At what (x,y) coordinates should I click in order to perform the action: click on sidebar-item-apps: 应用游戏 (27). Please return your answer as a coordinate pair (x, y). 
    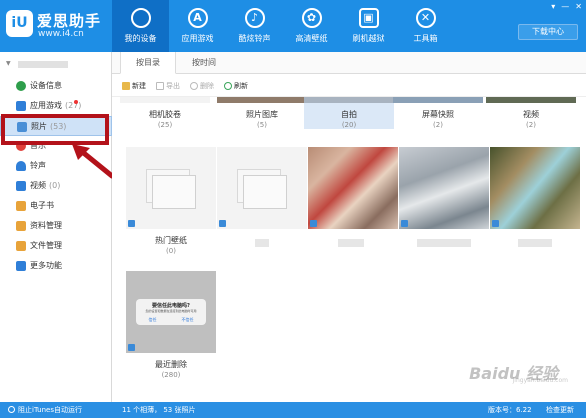
    Looking at the image, I should click on (56, 106).